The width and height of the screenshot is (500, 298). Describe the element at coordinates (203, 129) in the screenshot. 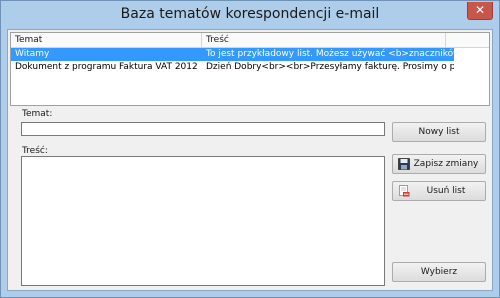

I see `temat-input` at that location.